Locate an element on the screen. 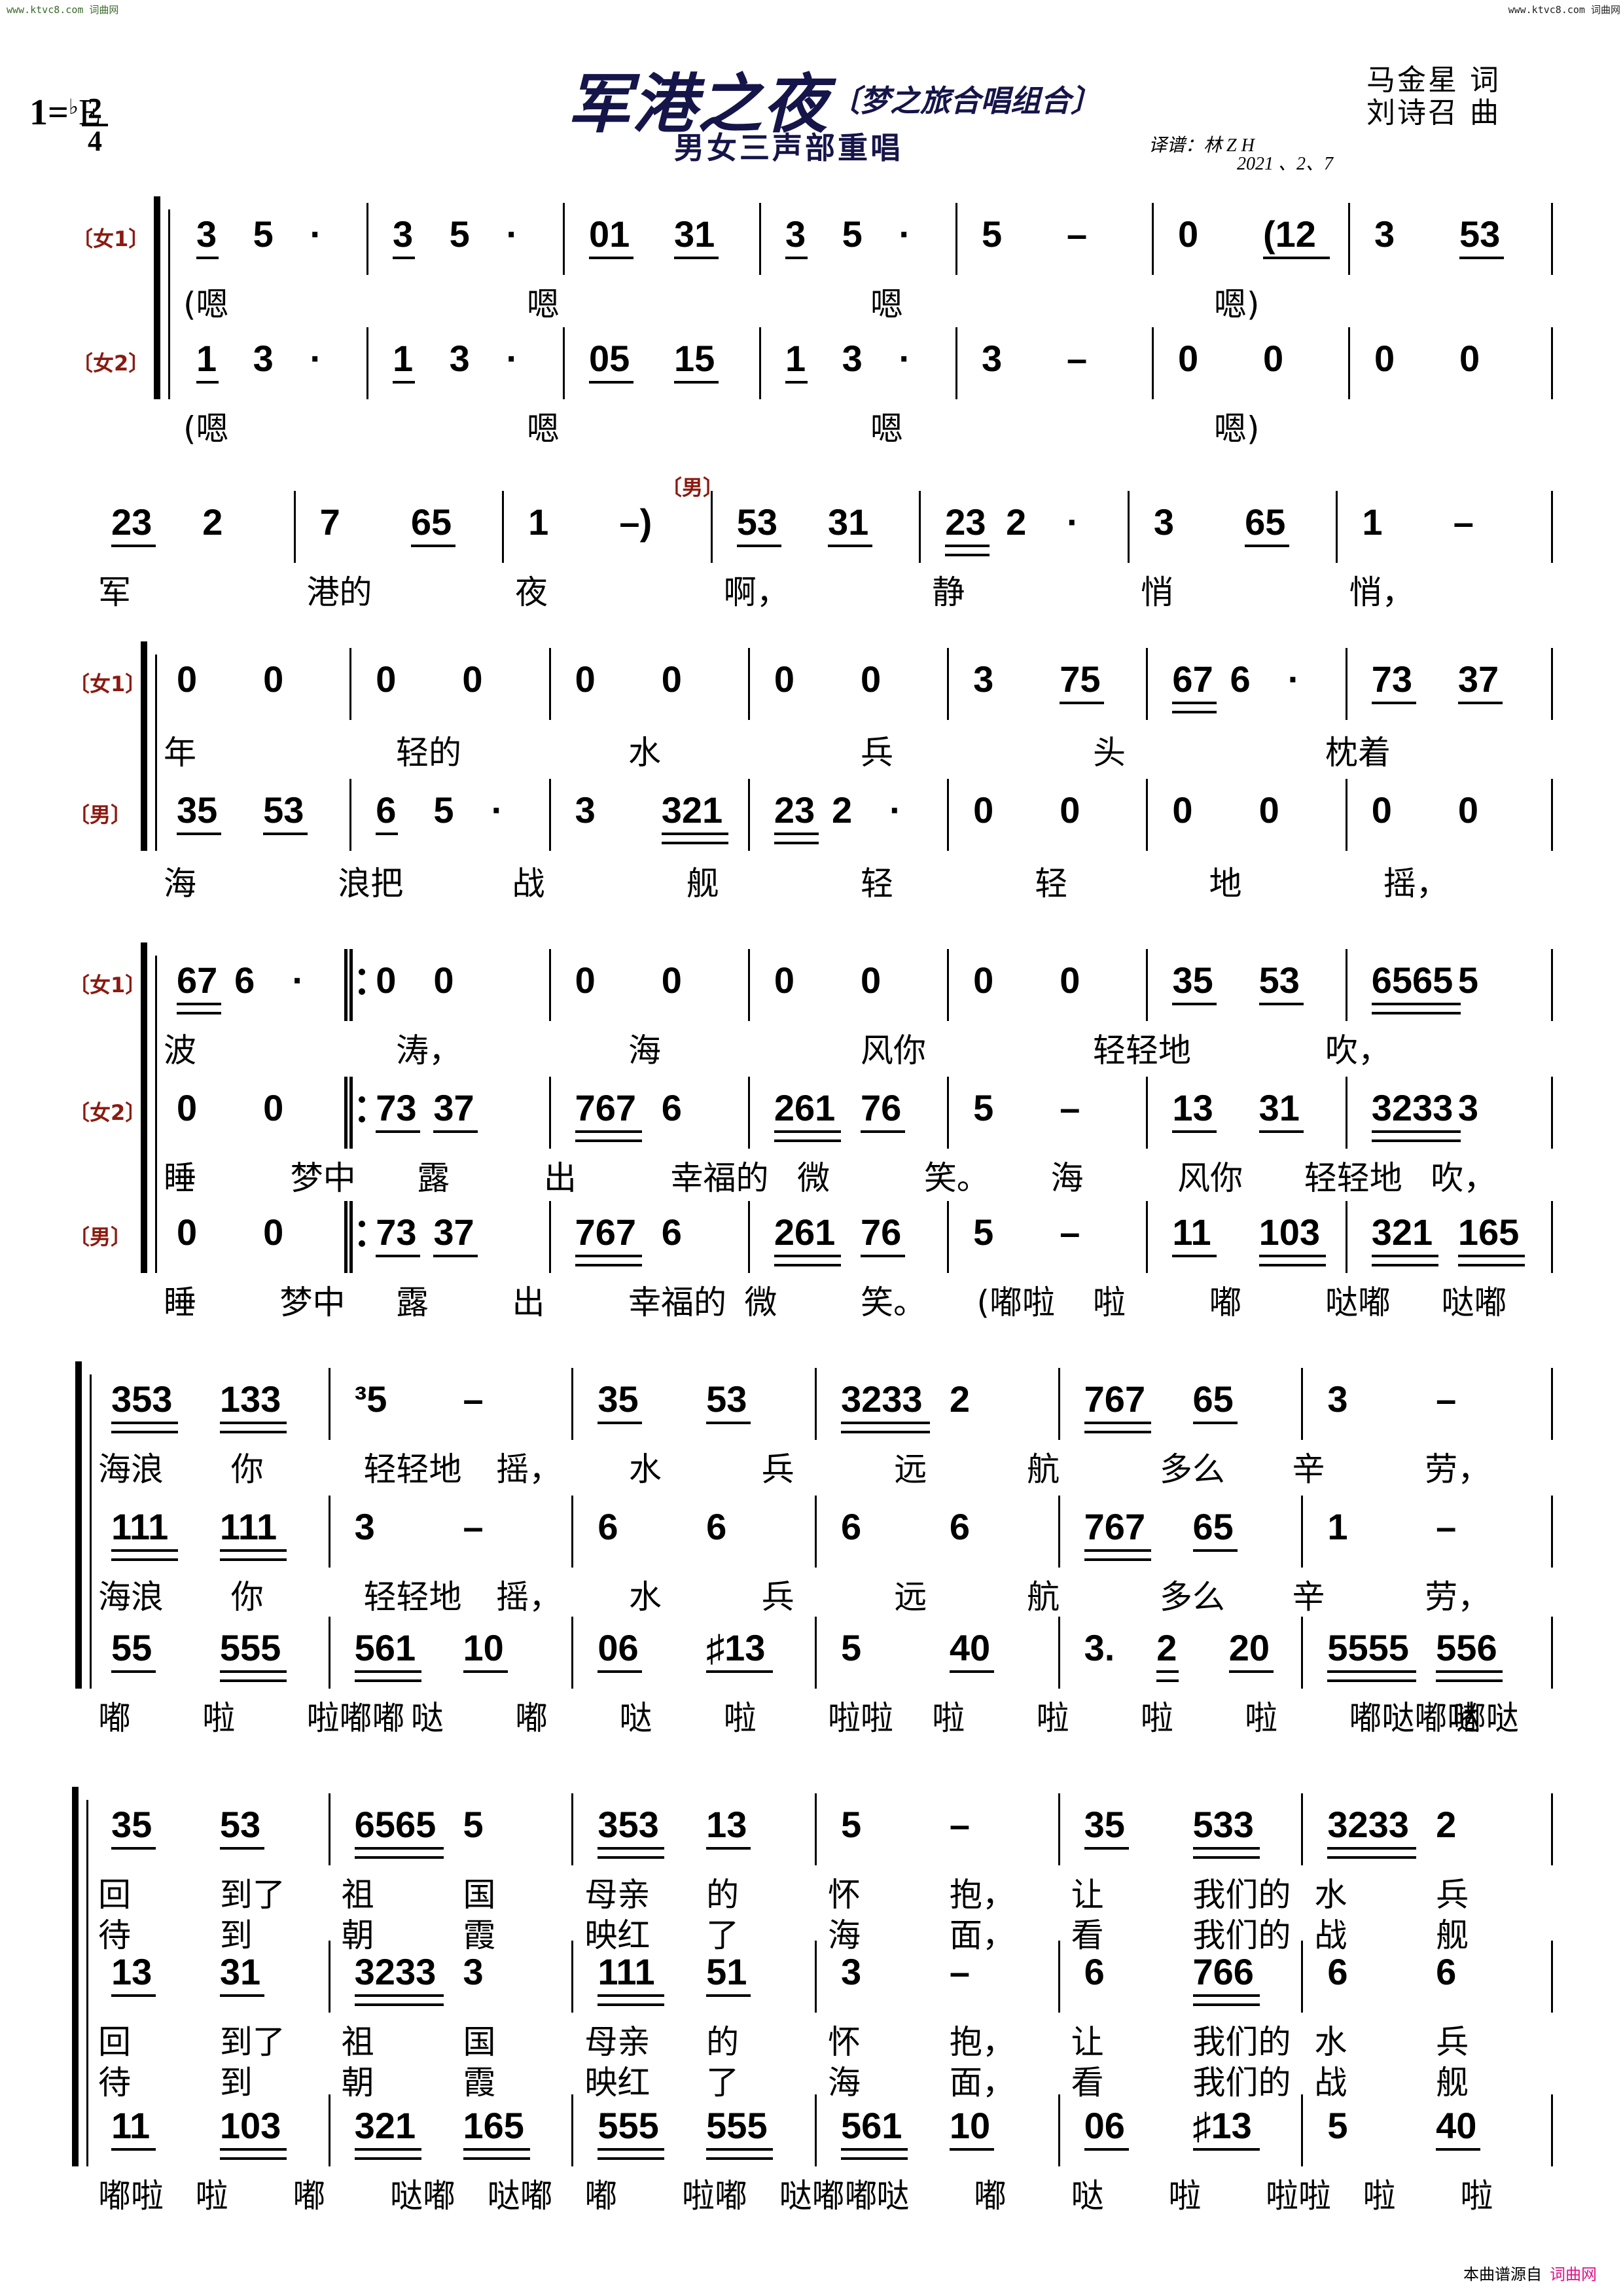  note-group: 37 is located at coordinates (453, 1232).